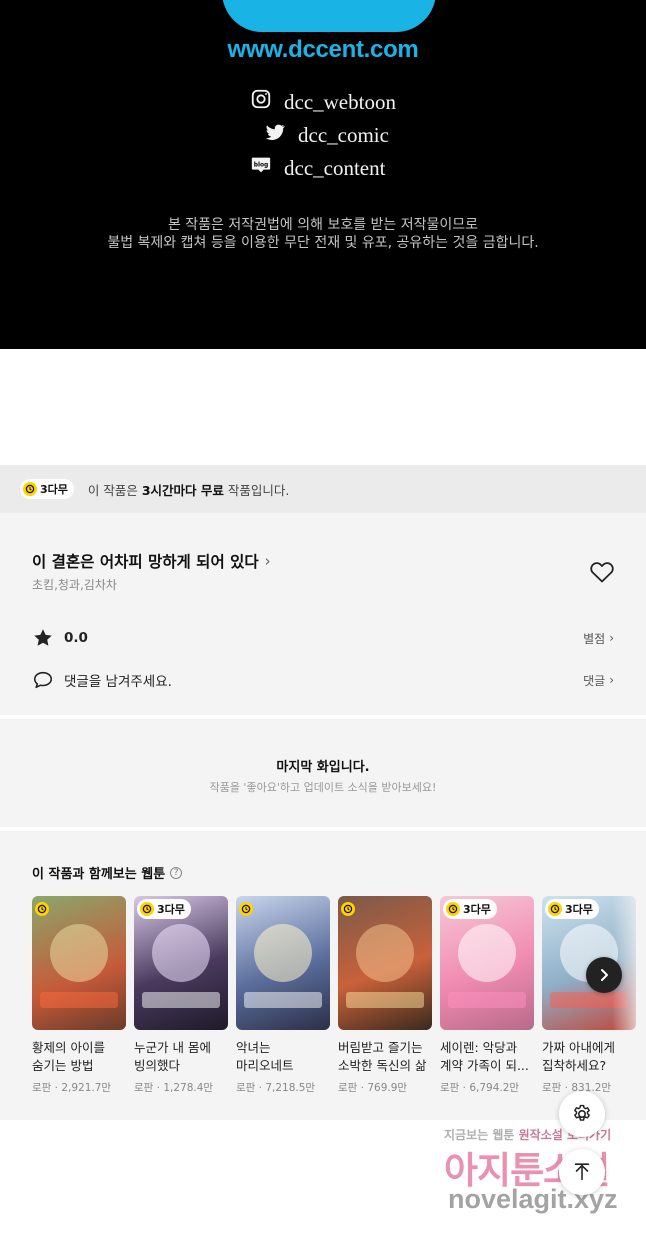 Image resolution: width=646 pixels, height=1236 pixels. I want to click on recommendation-card: 악녀는 마리오네트 로판 · 7,218.5만, so click(283, 995).